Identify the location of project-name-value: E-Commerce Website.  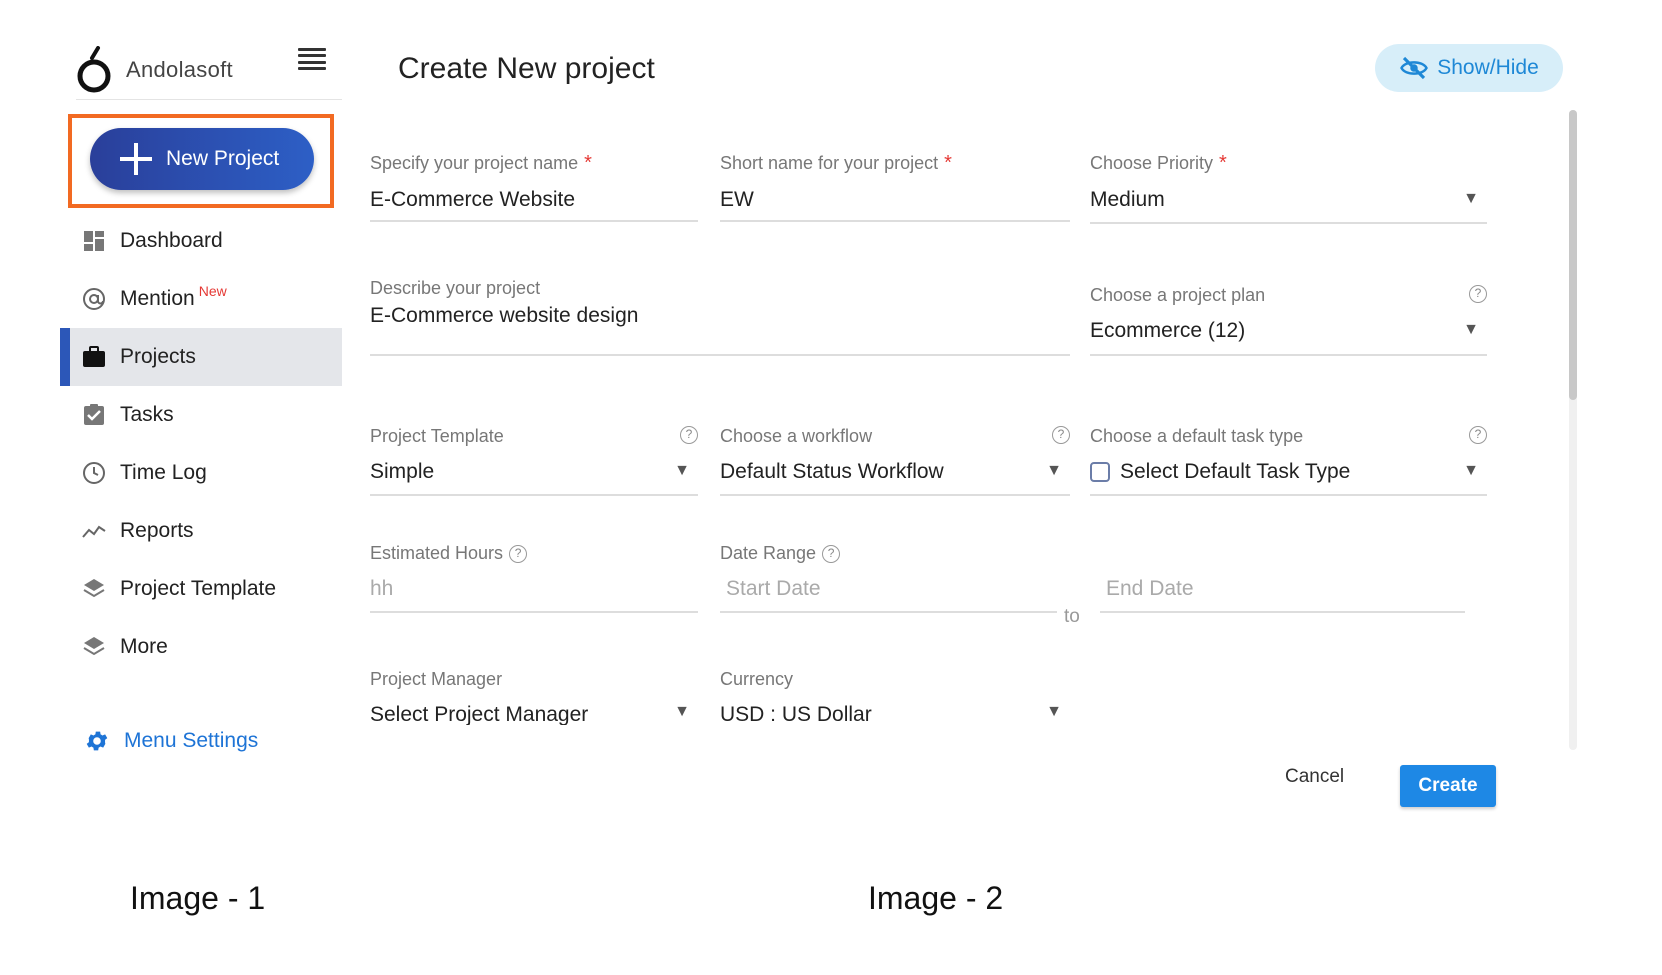
(472, 199).